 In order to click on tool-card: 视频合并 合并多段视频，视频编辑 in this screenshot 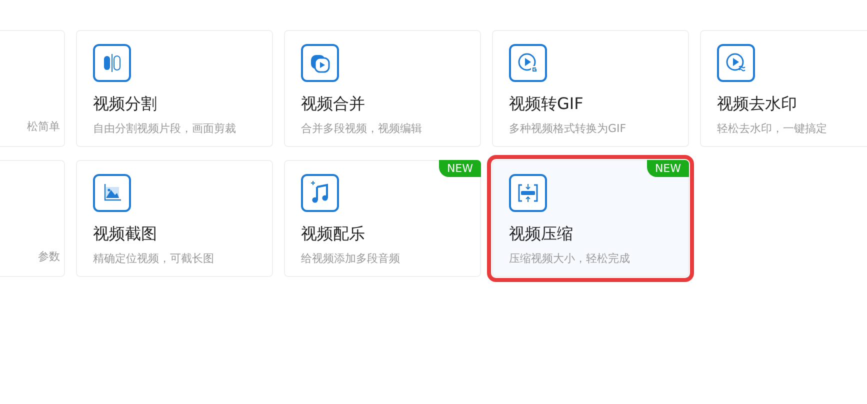, I will do `click(382, 88)`.